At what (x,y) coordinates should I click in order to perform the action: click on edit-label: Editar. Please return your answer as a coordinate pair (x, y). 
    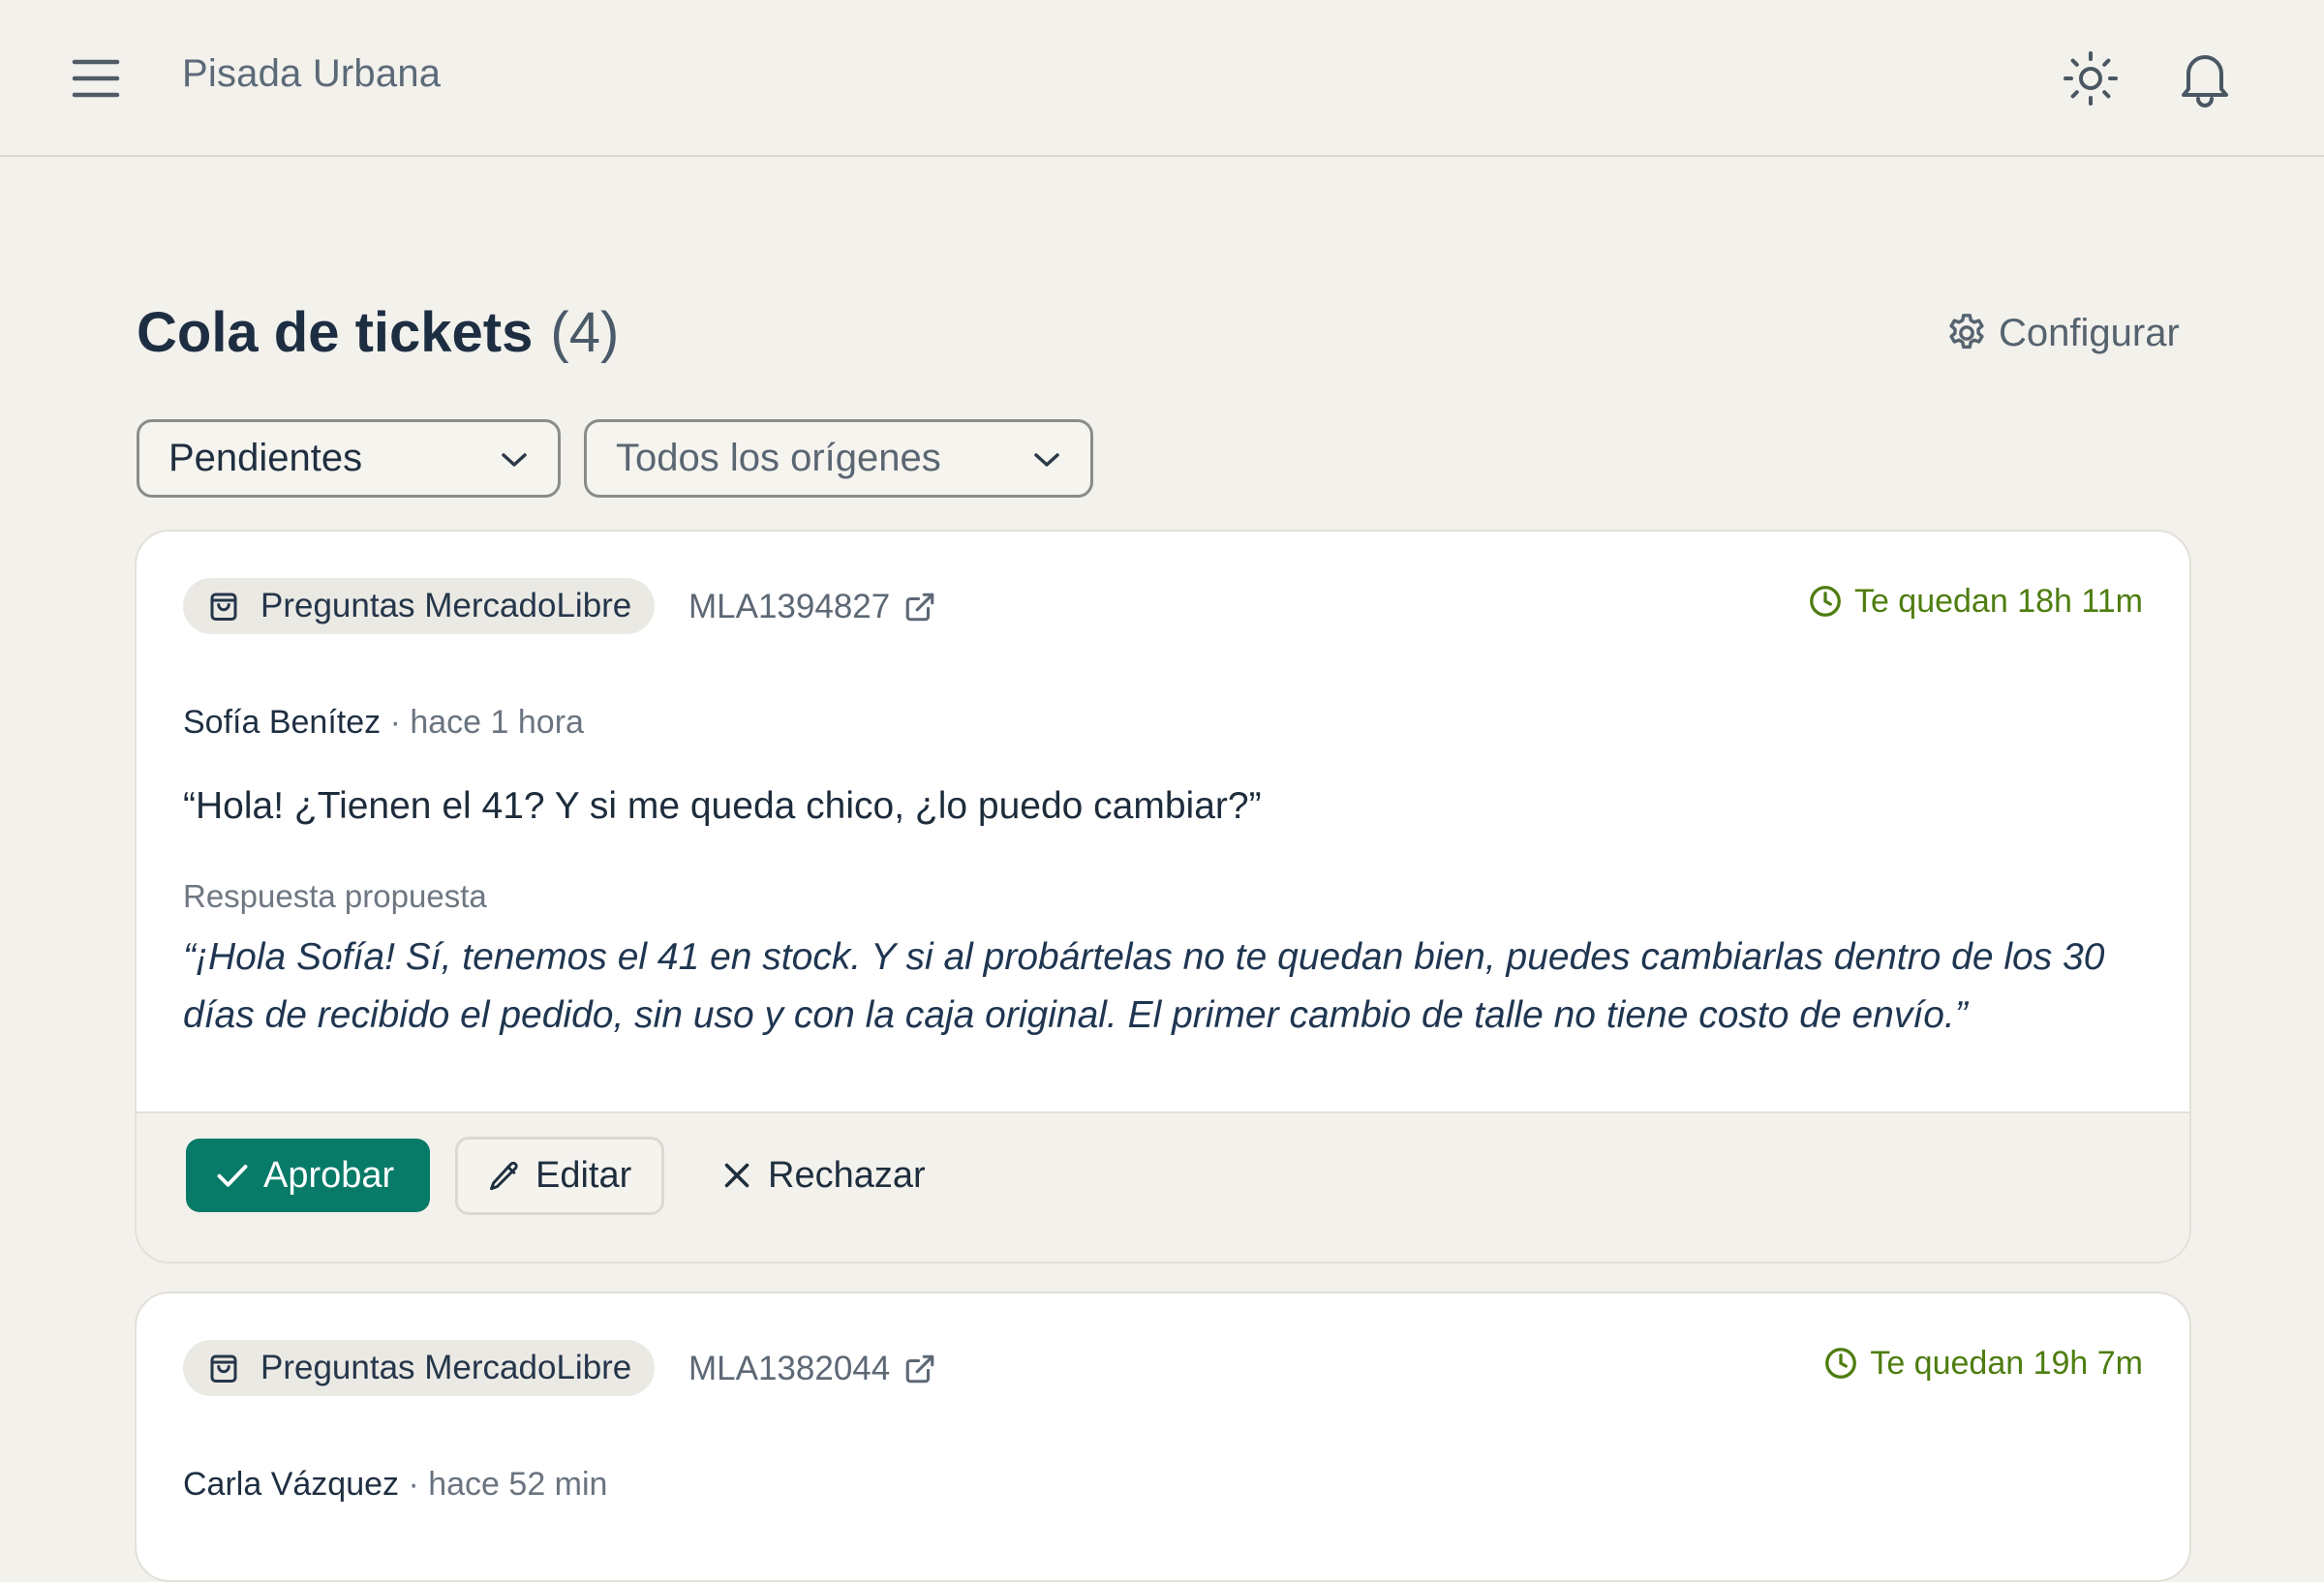
    Looking at the image, I should click on (583, 1175).